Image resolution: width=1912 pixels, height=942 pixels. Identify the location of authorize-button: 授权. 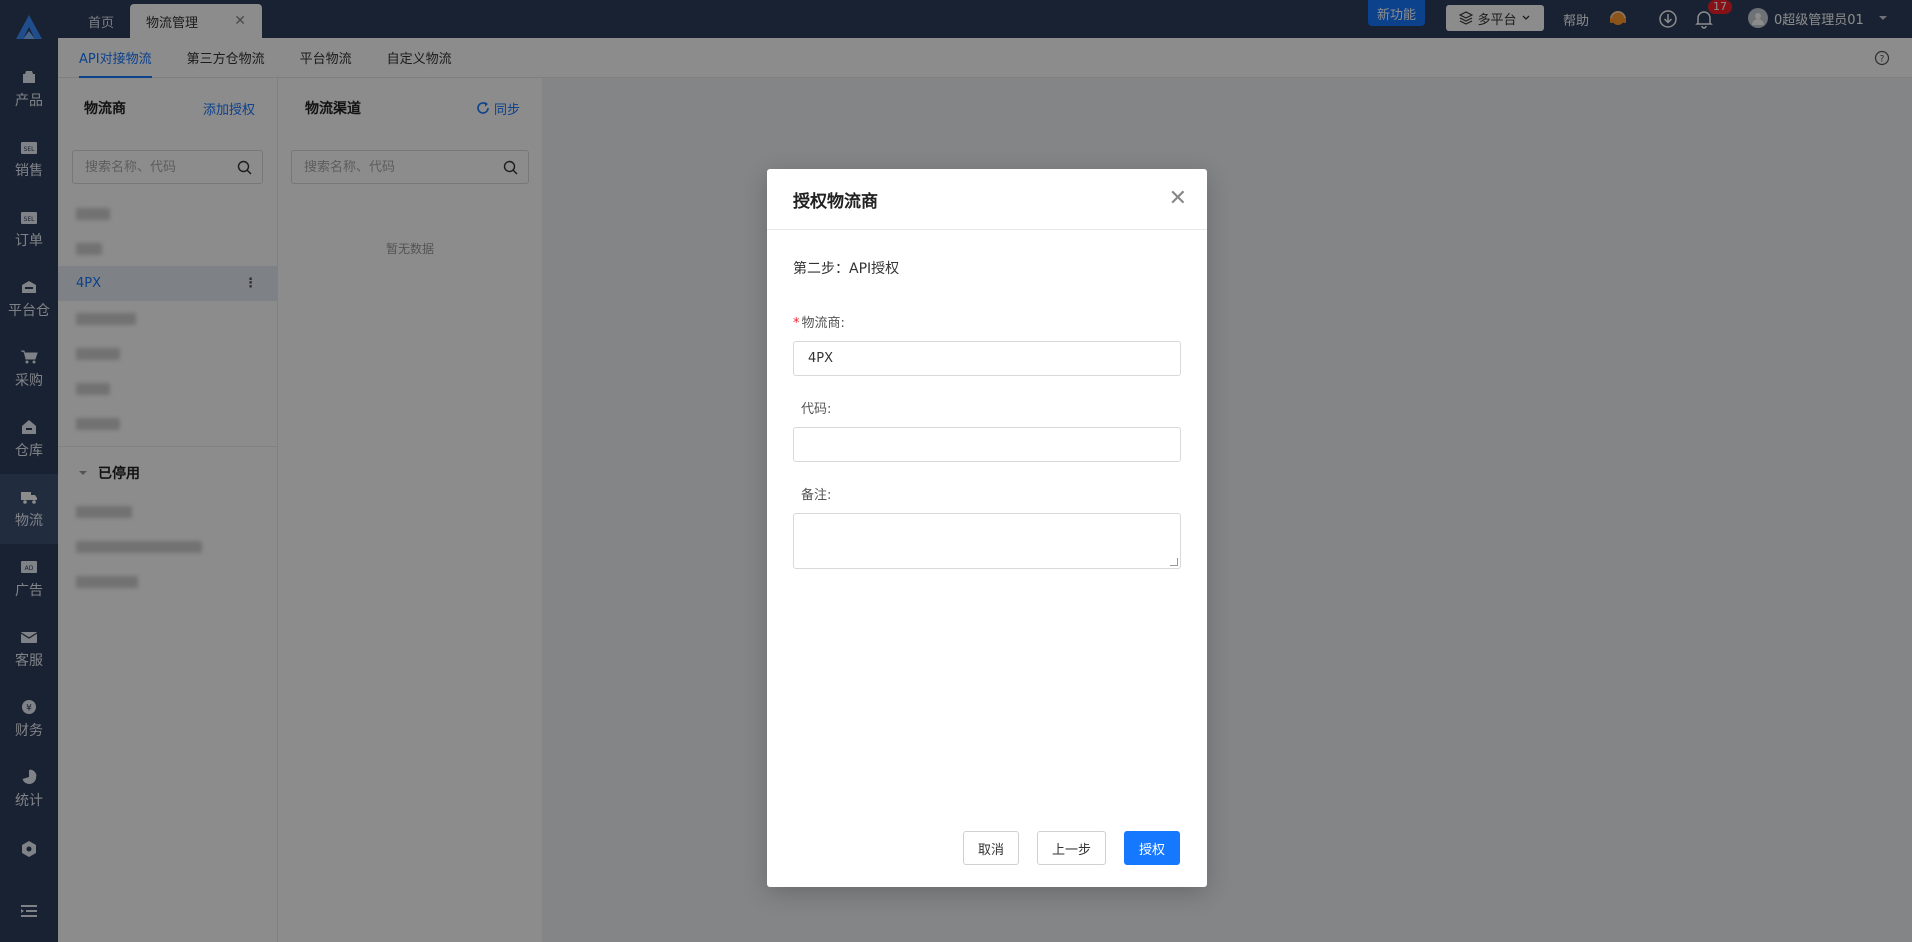
(1151, 848).